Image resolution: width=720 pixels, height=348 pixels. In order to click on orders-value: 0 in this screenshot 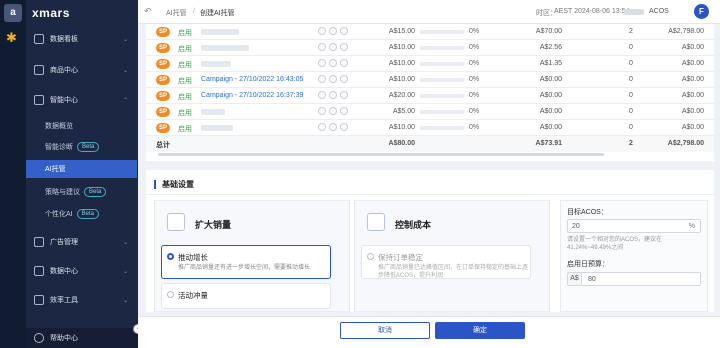, I will do `click(631, 111)`.